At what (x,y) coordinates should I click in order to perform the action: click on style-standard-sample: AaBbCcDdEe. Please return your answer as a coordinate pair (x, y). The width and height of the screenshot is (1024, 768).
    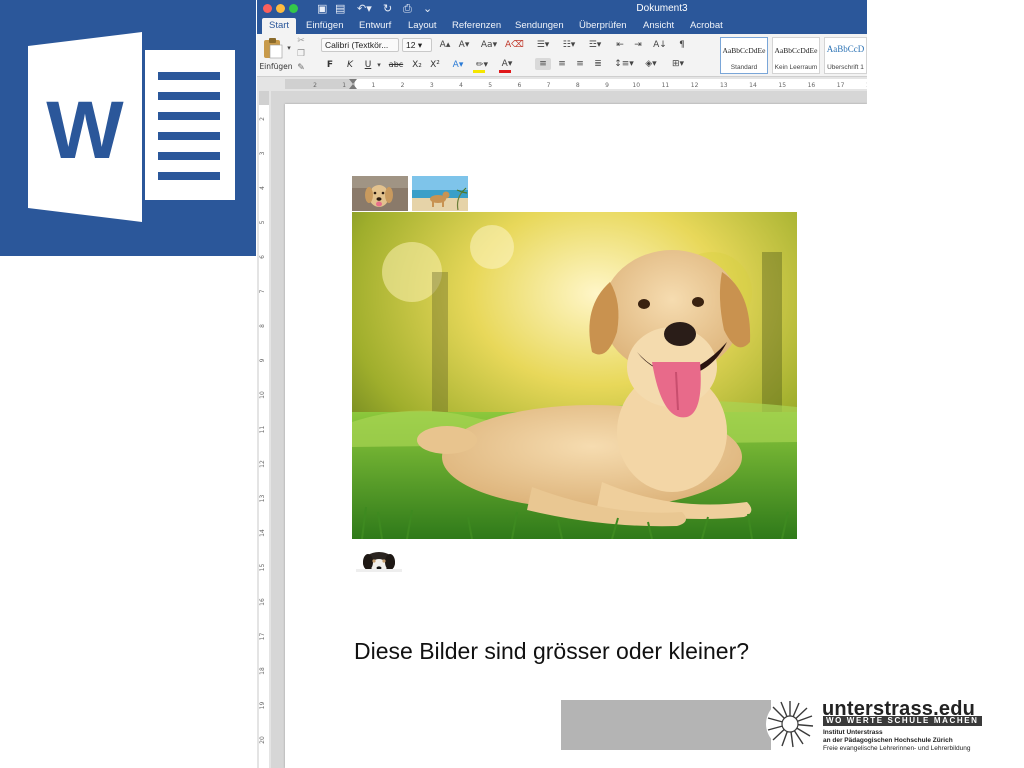
    Looking at the image, I should click on (744, 50).